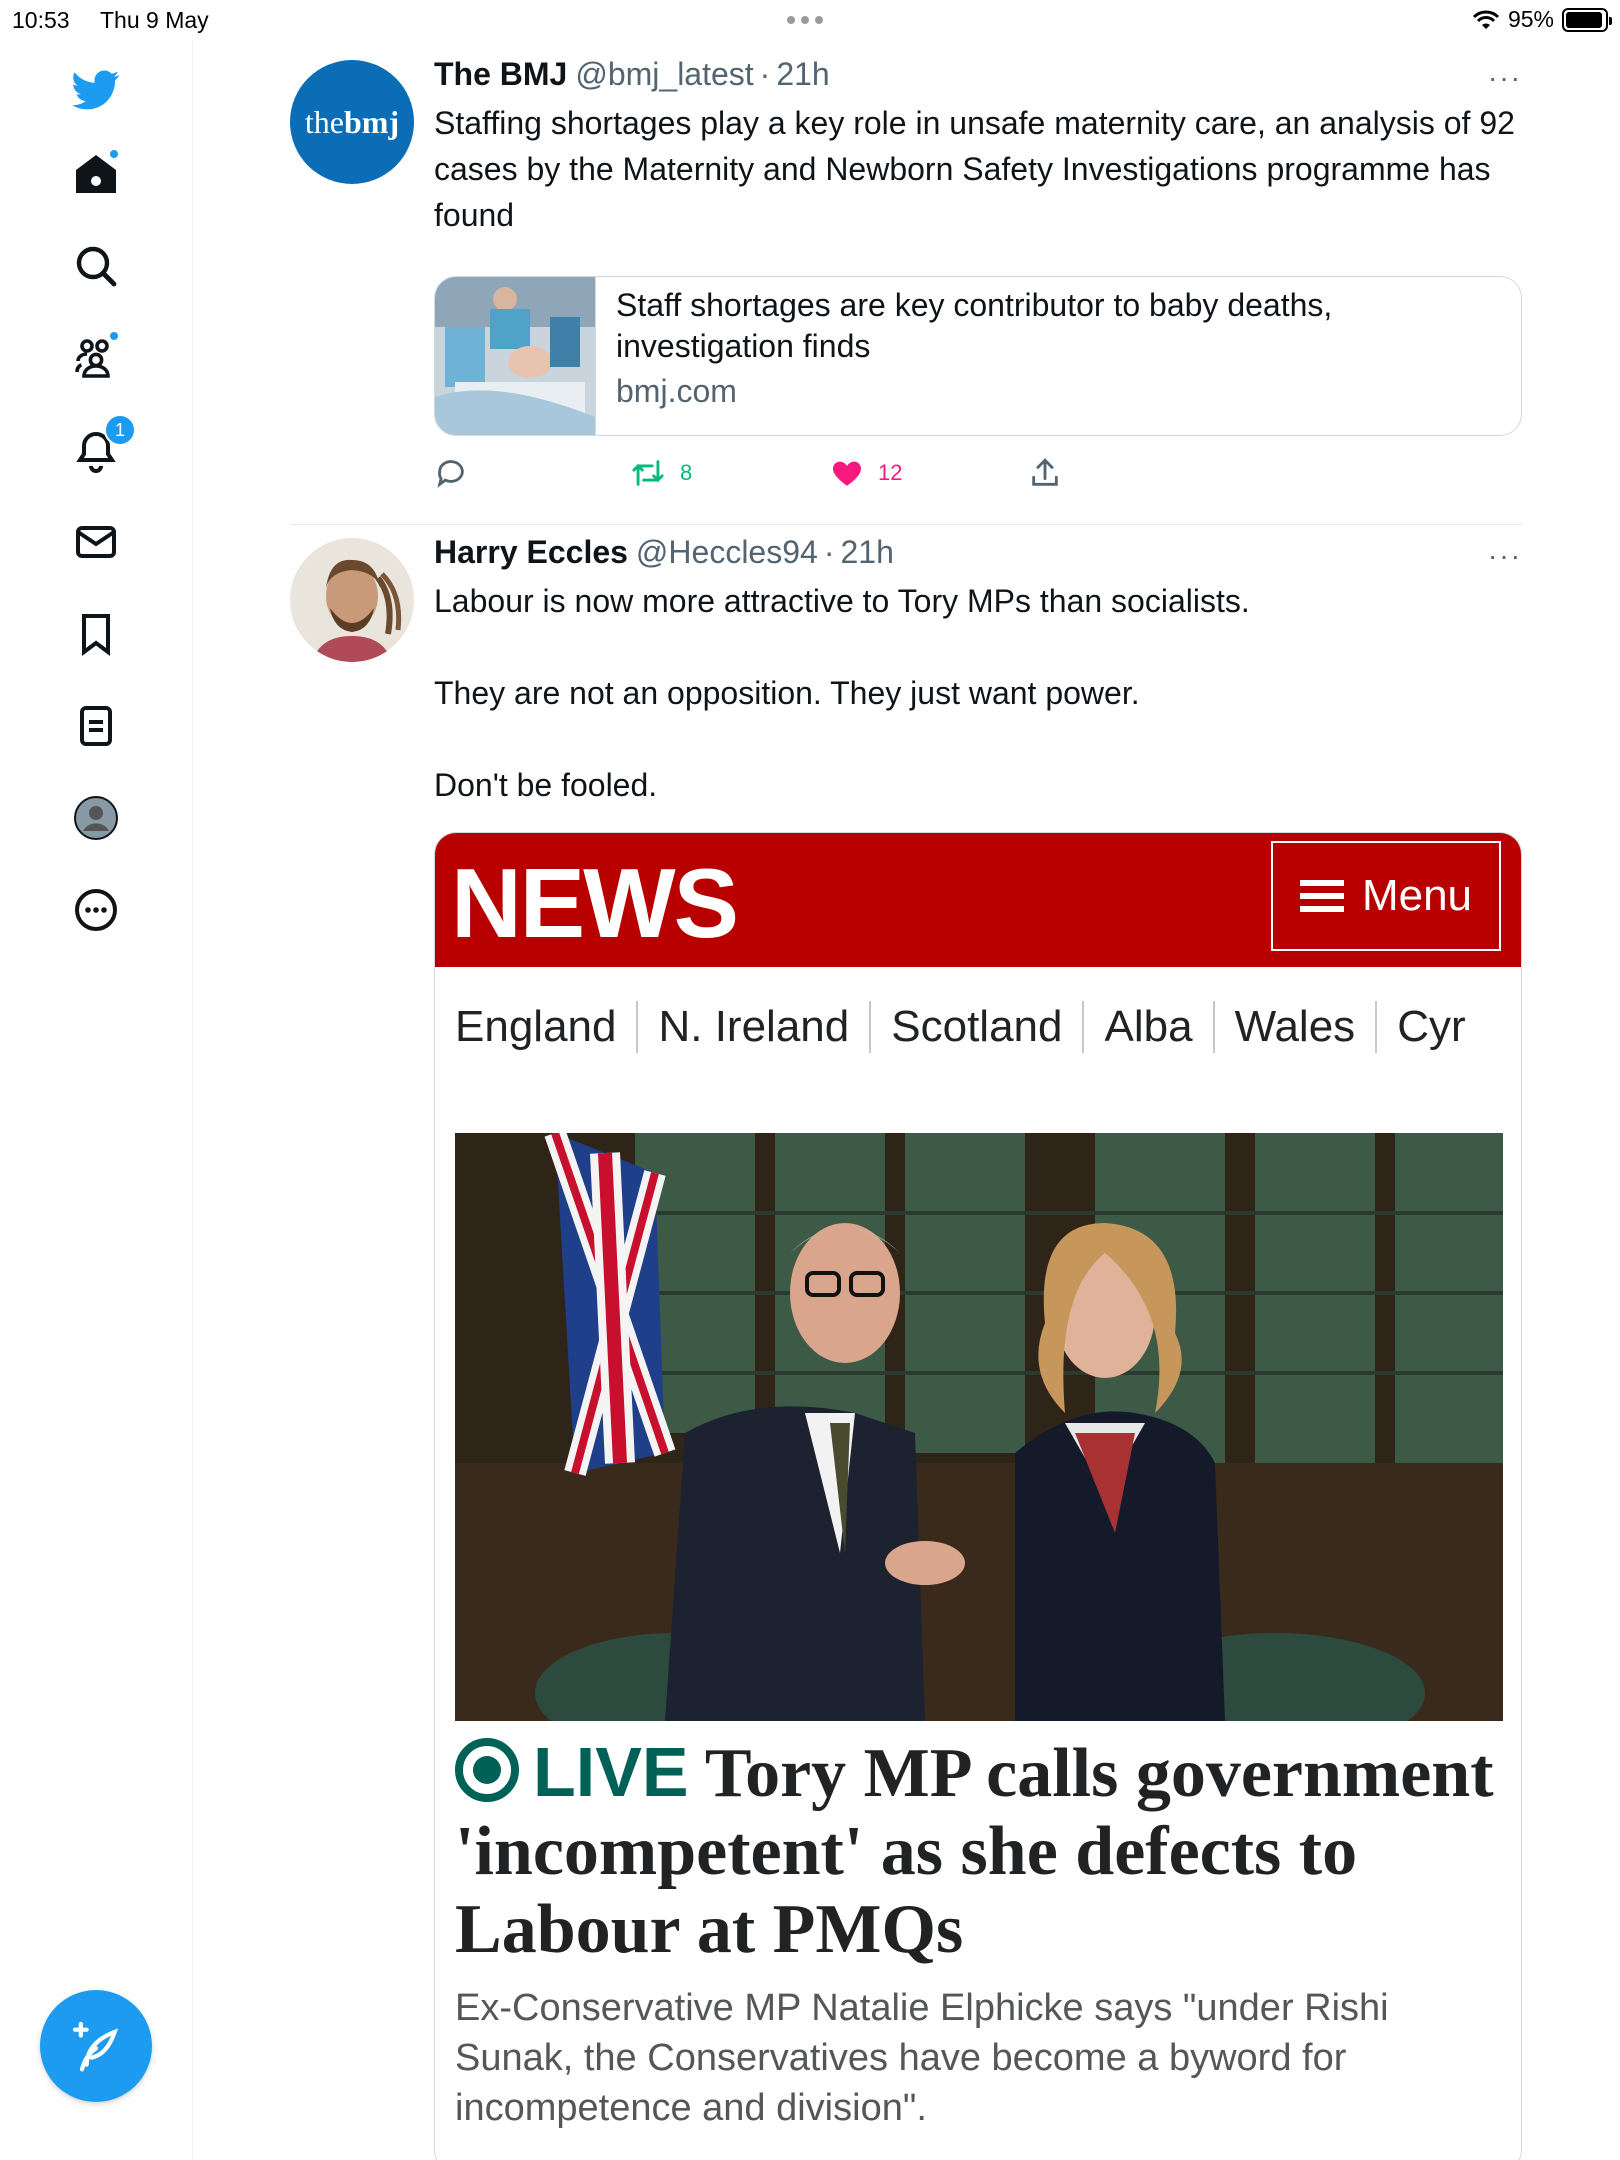  Describe the element at coordinates (96, 358) in the screenshot. I see `communities-icon` at that location.